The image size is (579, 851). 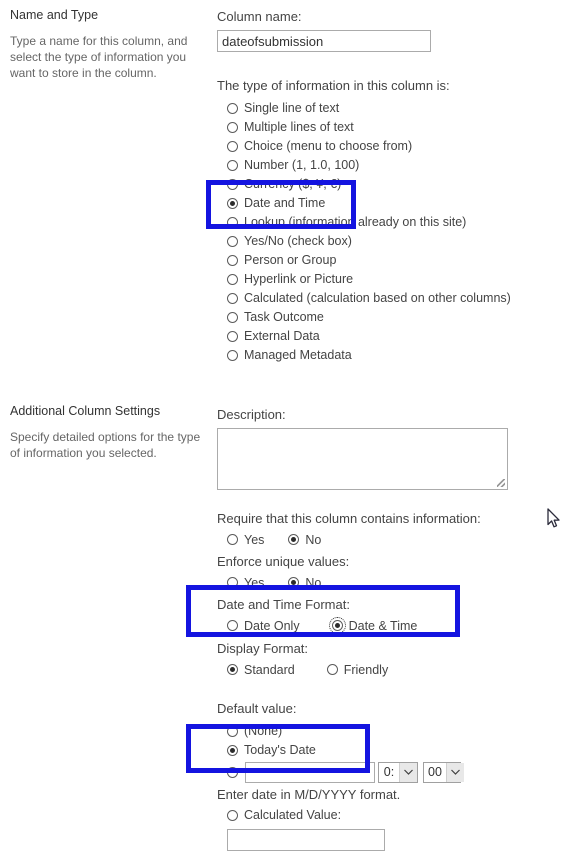 I want to click on require-information-no: No, so click(x=299, y=540).